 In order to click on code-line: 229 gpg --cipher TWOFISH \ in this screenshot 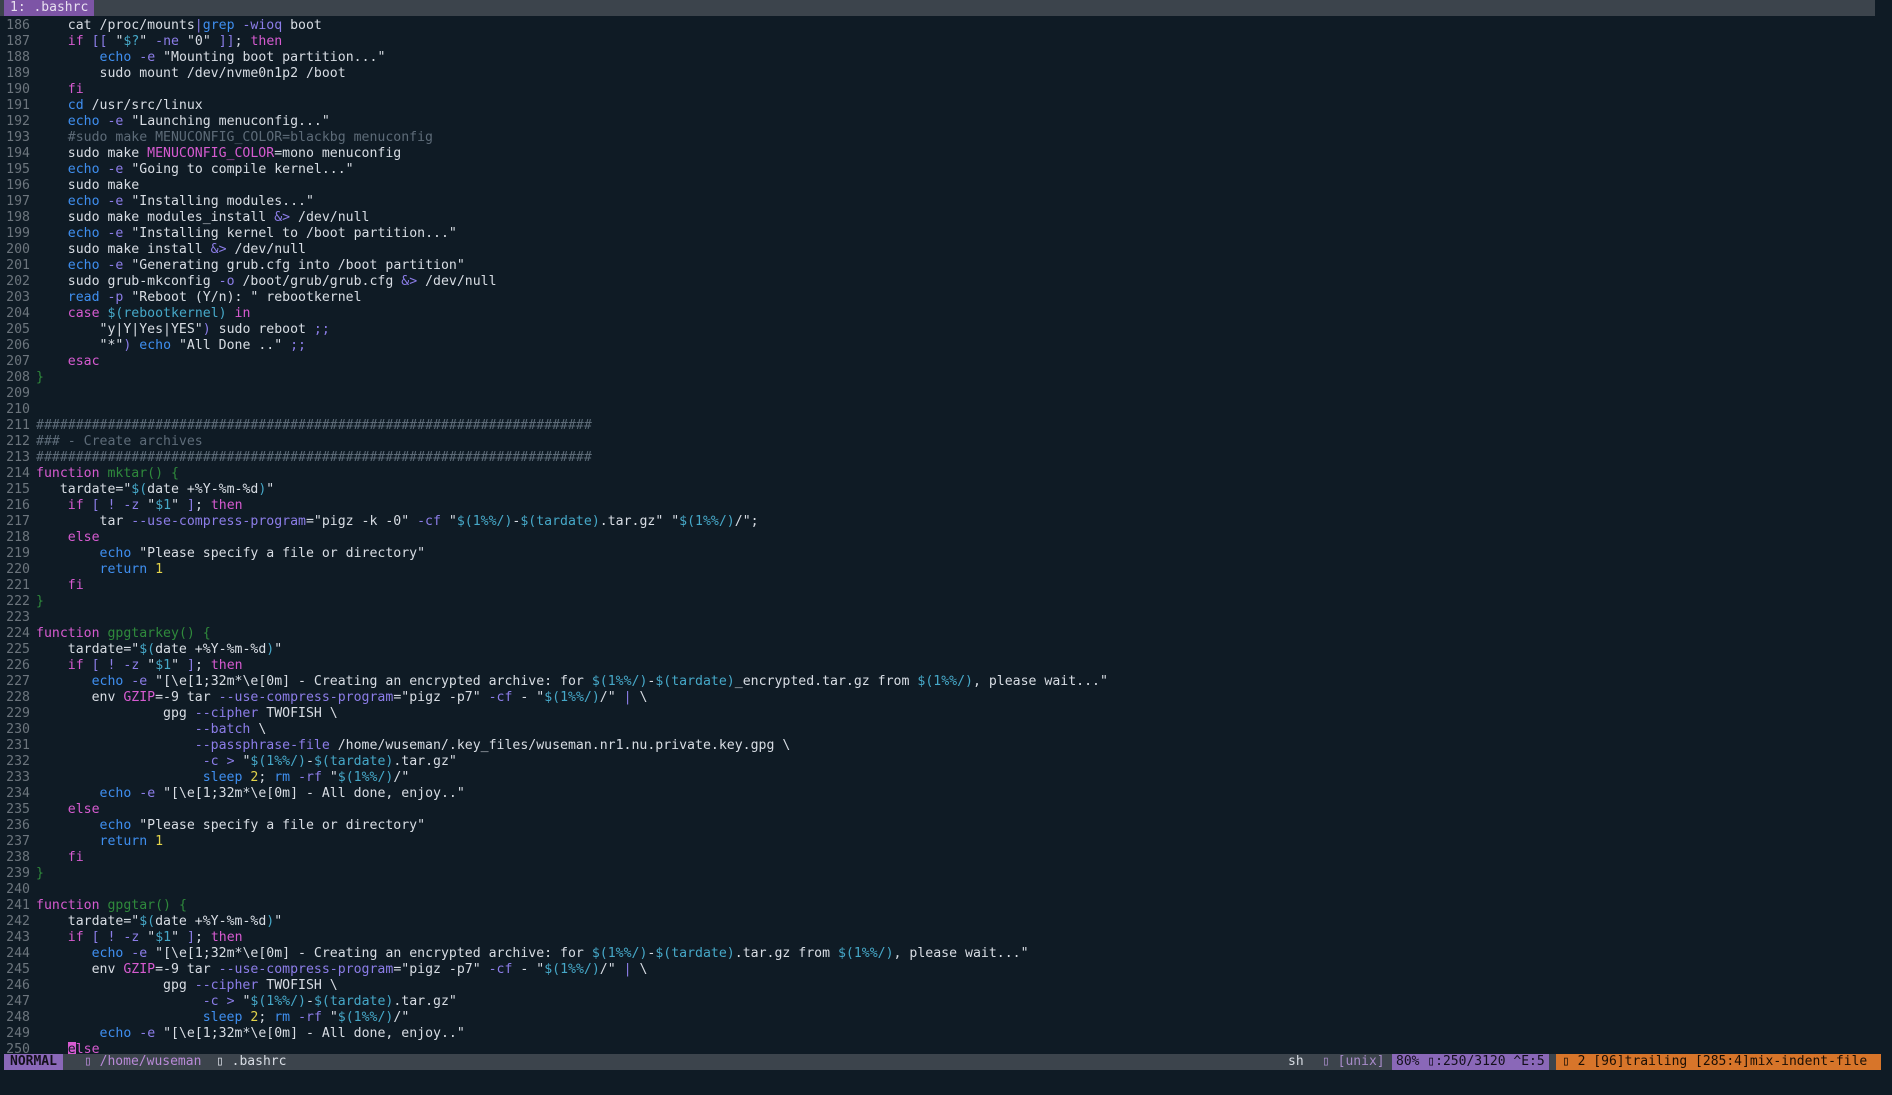, I will do `click(937, 714)`.